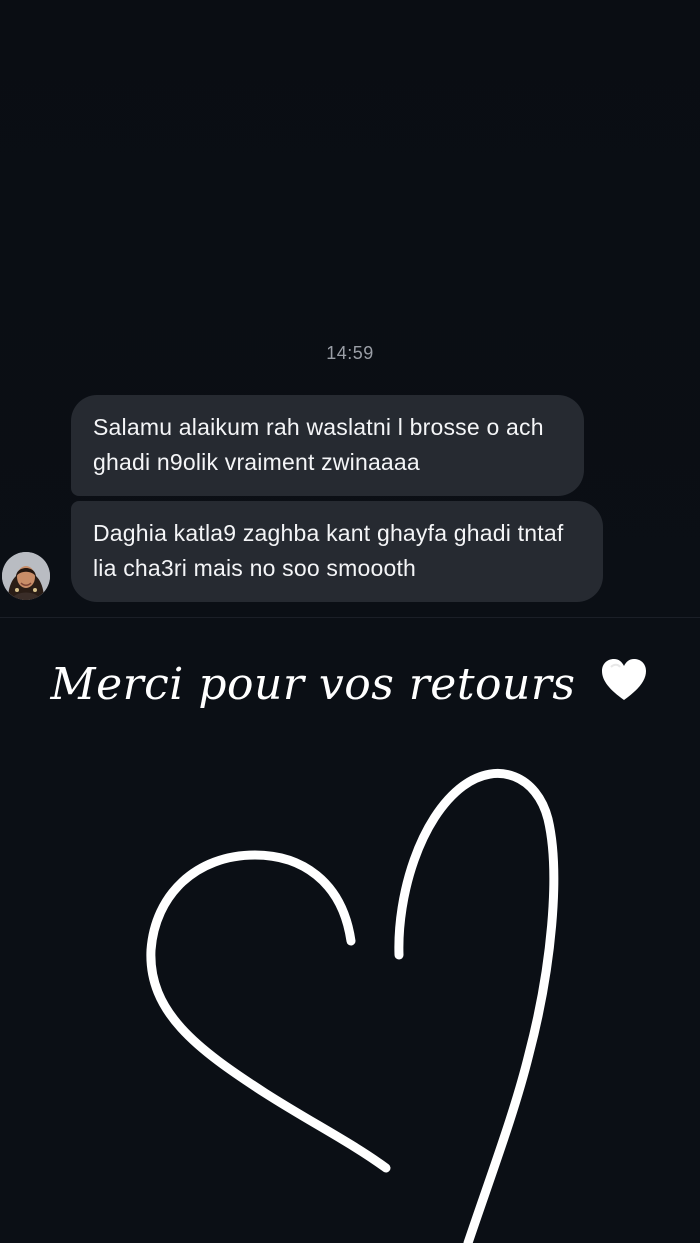 The height and width of the screenshot is (1243, 700). I want to click on screenshot-divider, so click(350, 617).